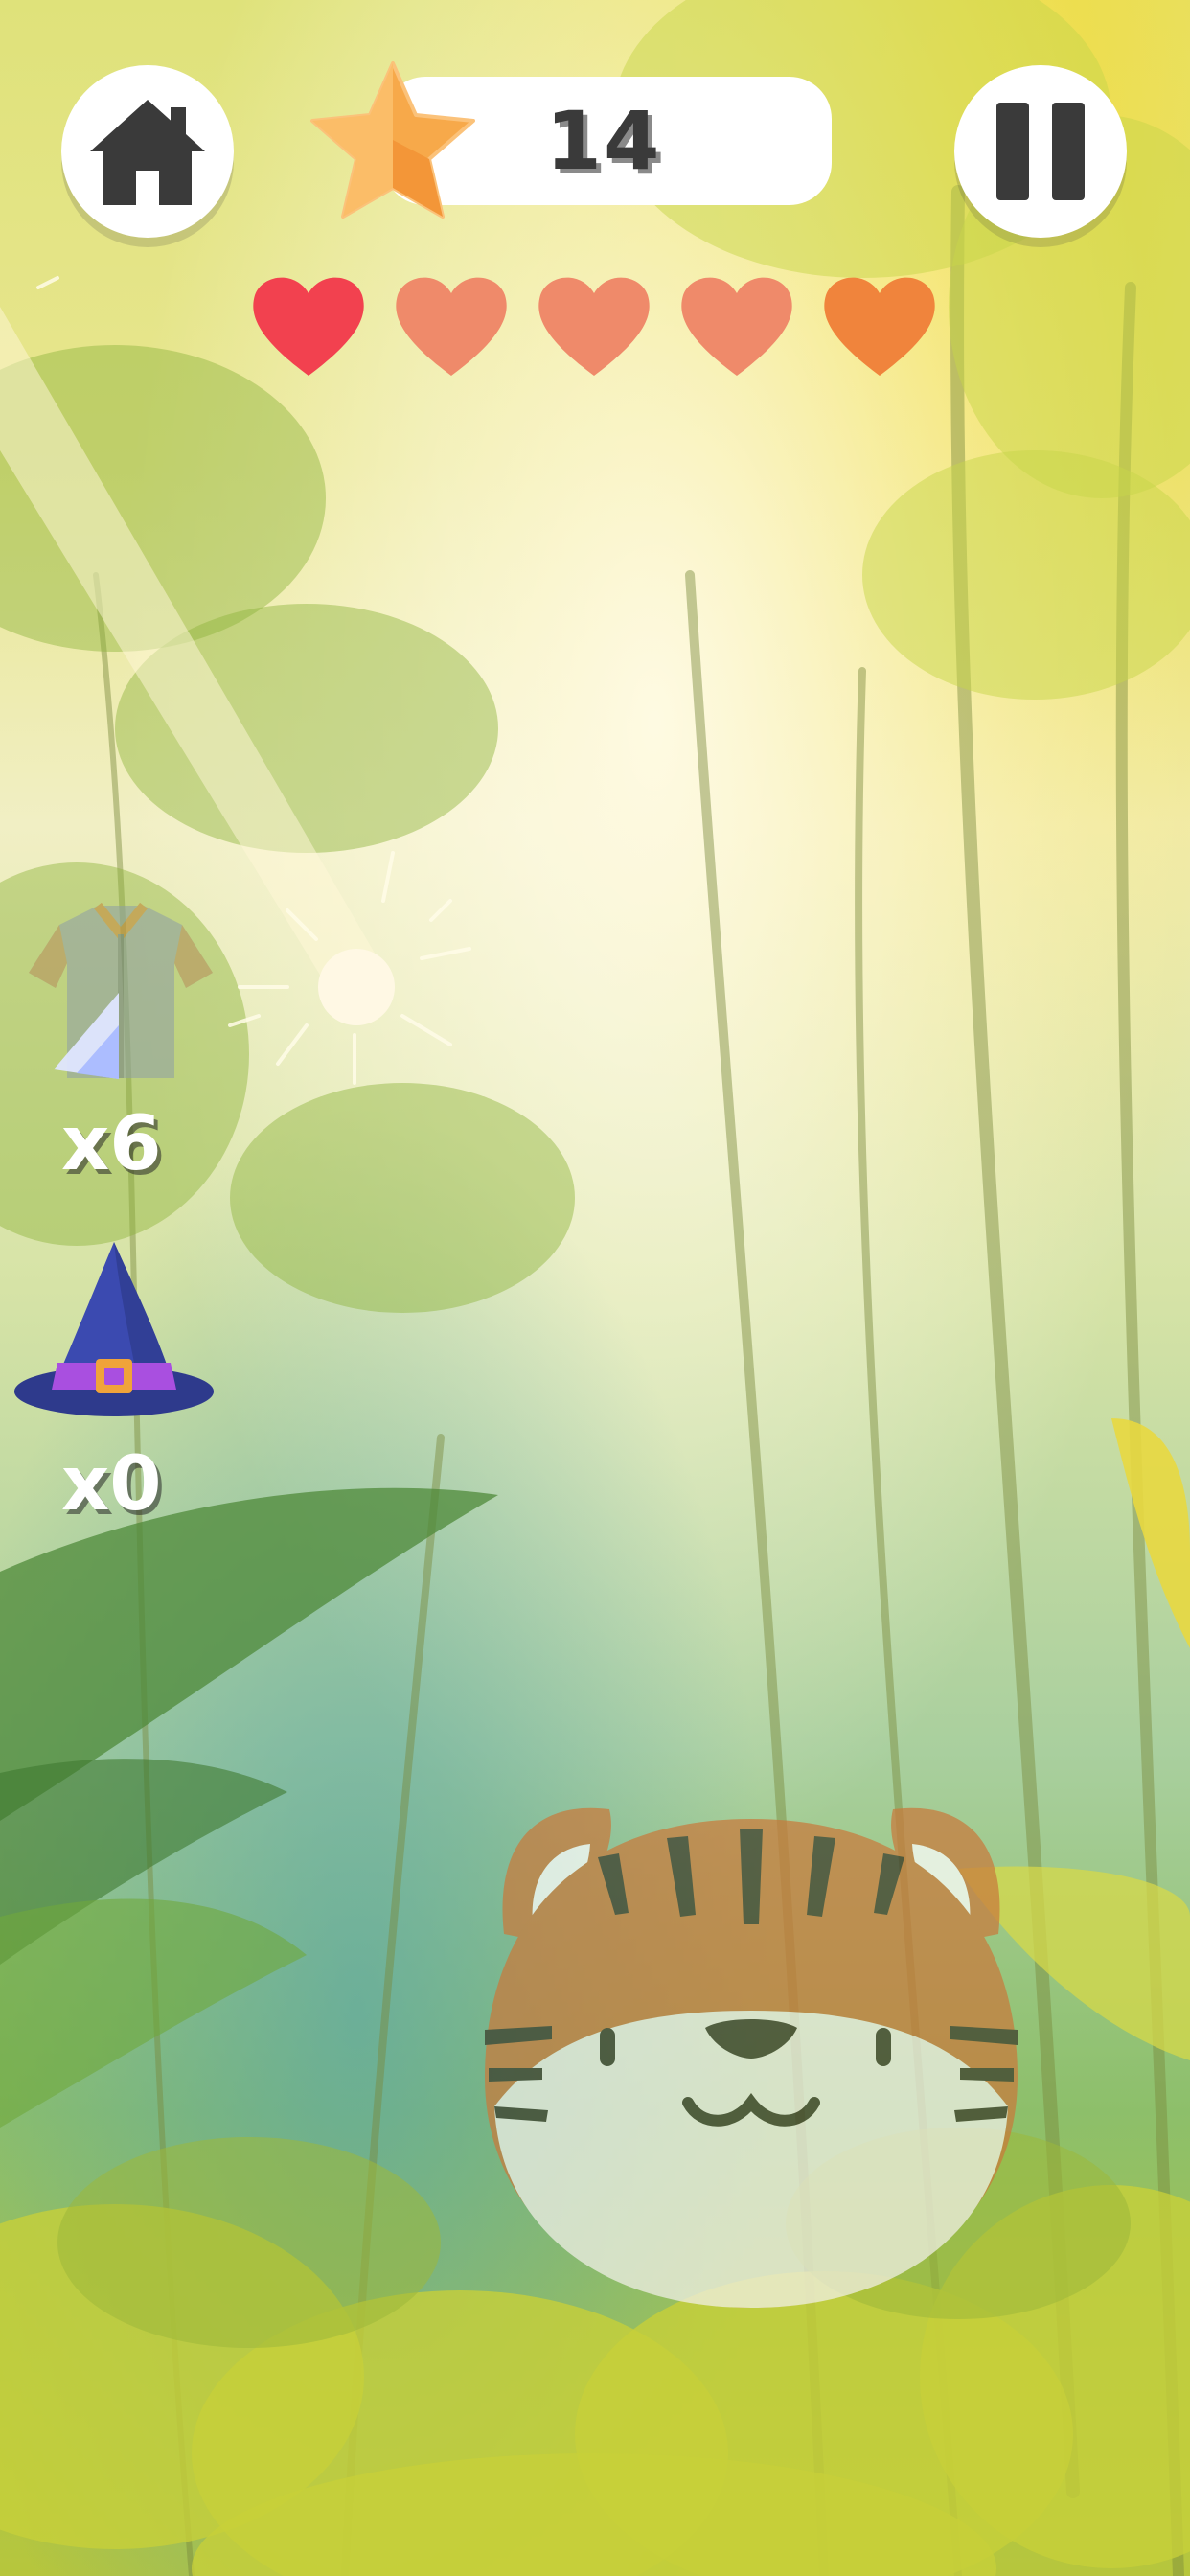 The image size is (1190, 2576). I want to click on wizard-hat-icon, so click(114, 1329).